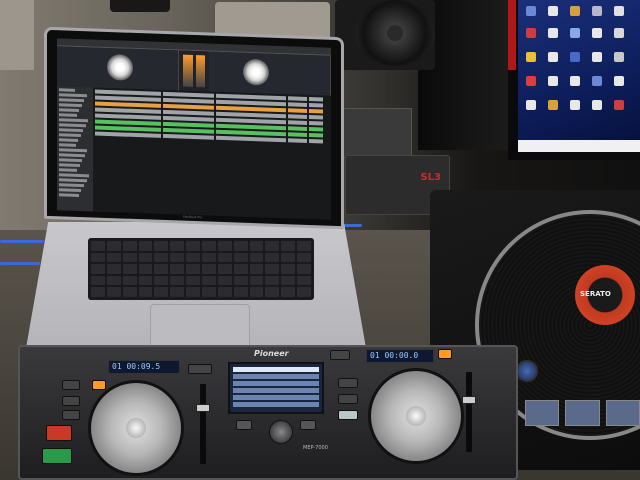  I want to click on hot-cue-button, so click(99, 385).